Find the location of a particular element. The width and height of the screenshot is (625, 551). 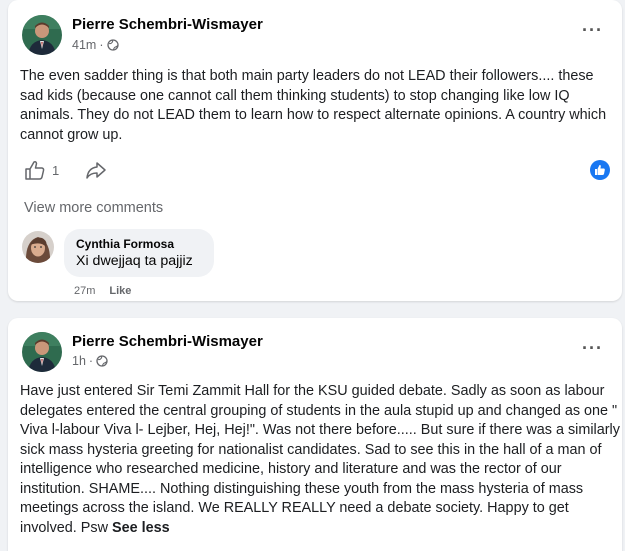

view-more-comments: View more comments is located at coordinates (93, 208).